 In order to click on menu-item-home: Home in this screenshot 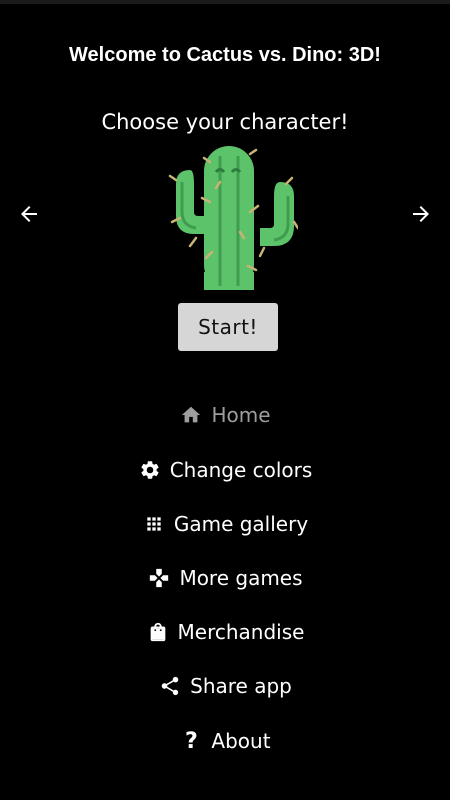, I will do `click(225, 415)`.